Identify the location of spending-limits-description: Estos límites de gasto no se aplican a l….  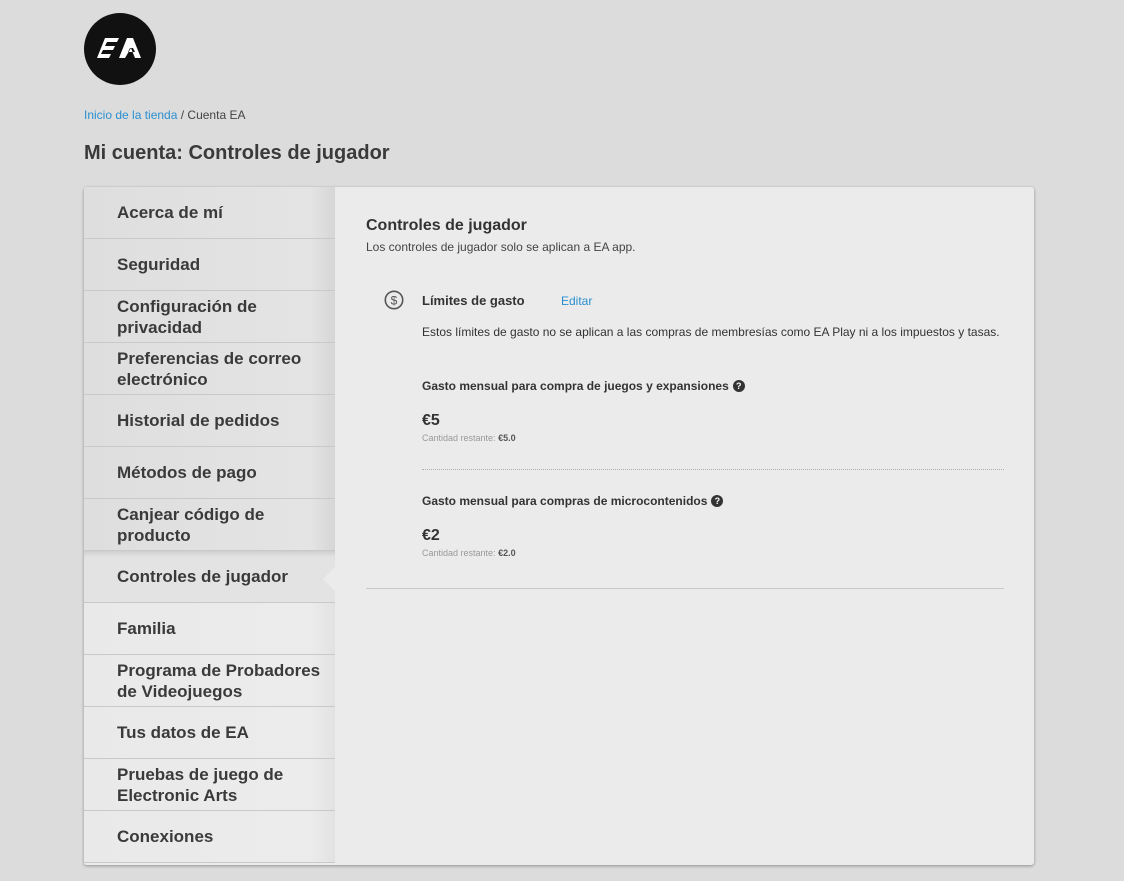
(711, 332).